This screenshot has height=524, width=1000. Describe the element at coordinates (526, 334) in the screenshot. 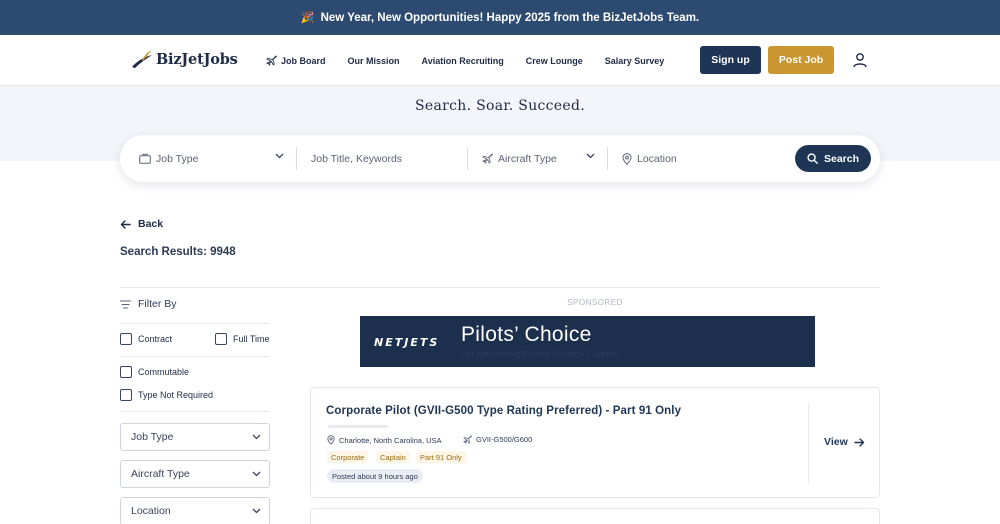

I see `banner-title: Pilots’ Choice` at that location.